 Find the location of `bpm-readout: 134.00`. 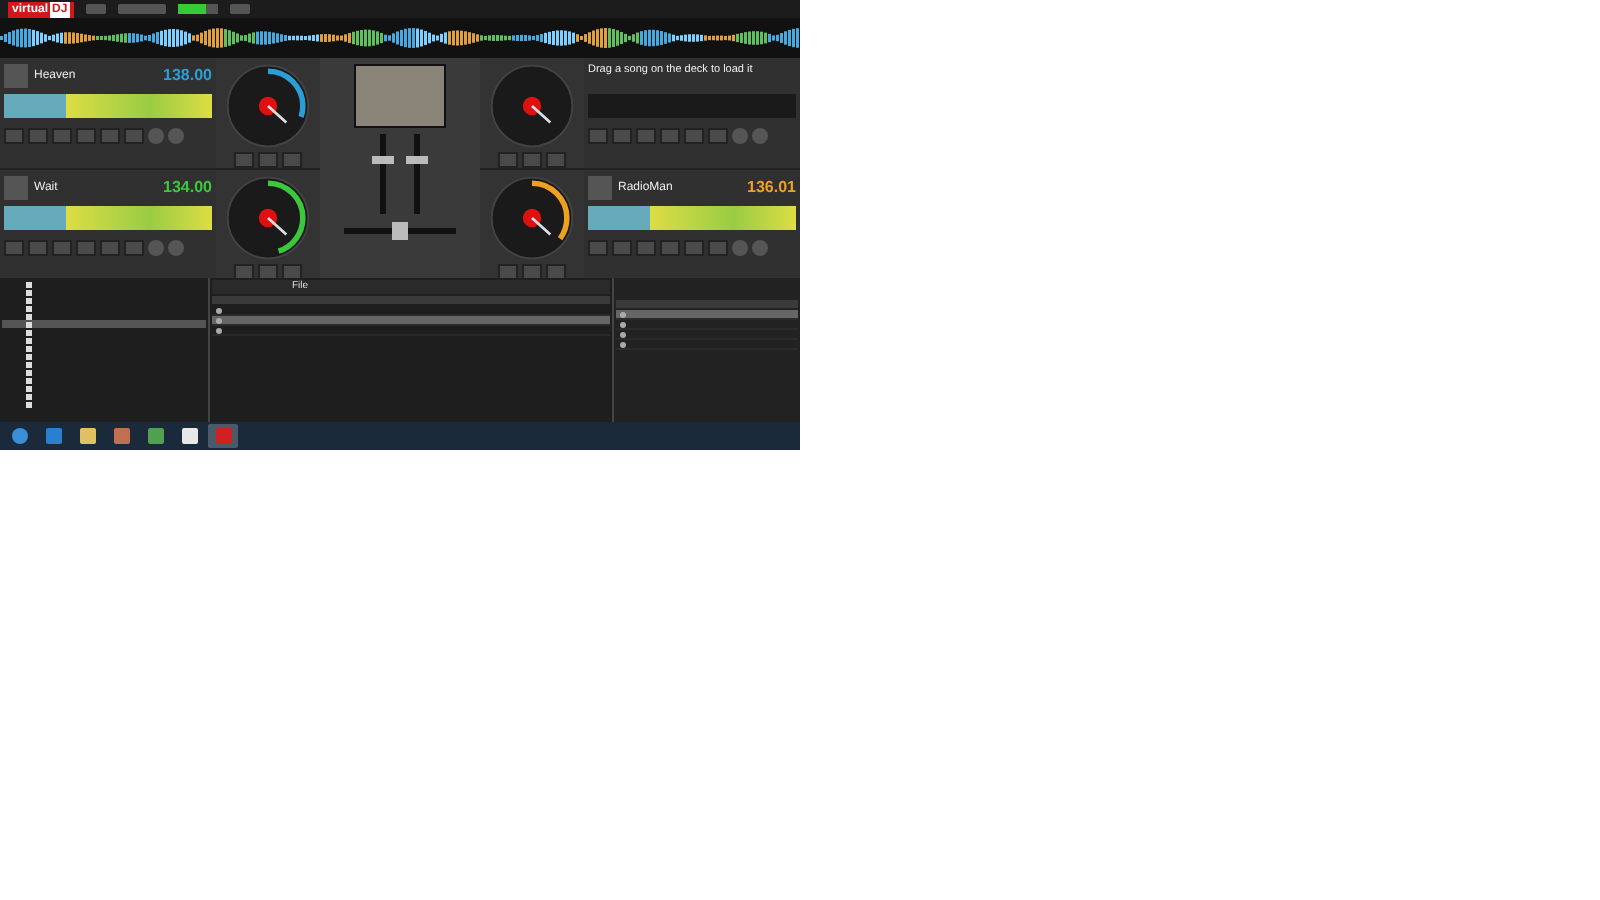

bpm-readout: 134.00 is located at coordinates (187, 188).